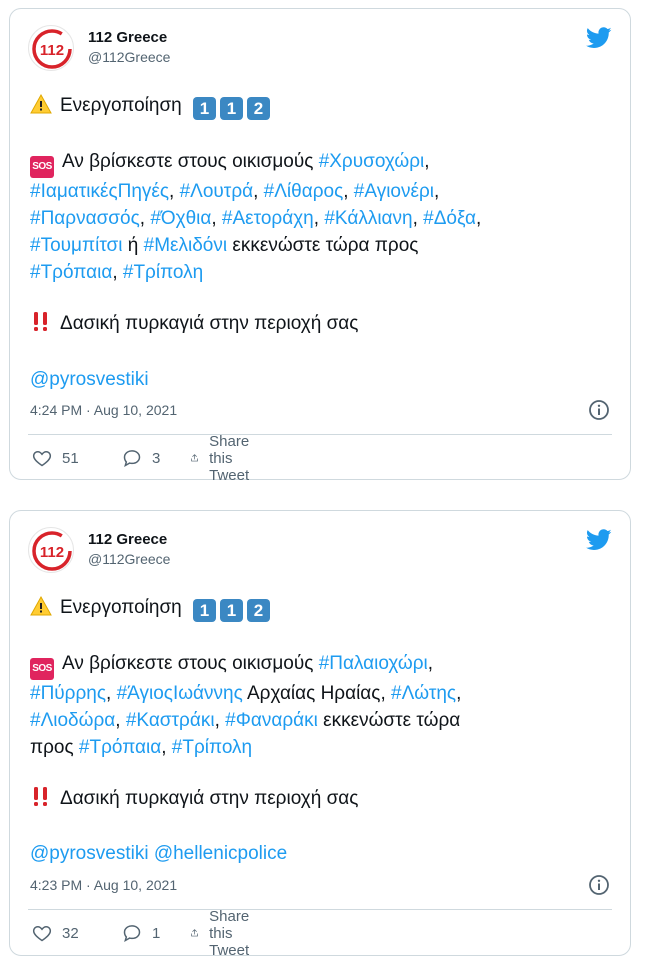 This screenshot has width=650, height=966. I want to click on tweet-mentions: @pyrosvestiki @hellenicpolice, so click(321, 853).